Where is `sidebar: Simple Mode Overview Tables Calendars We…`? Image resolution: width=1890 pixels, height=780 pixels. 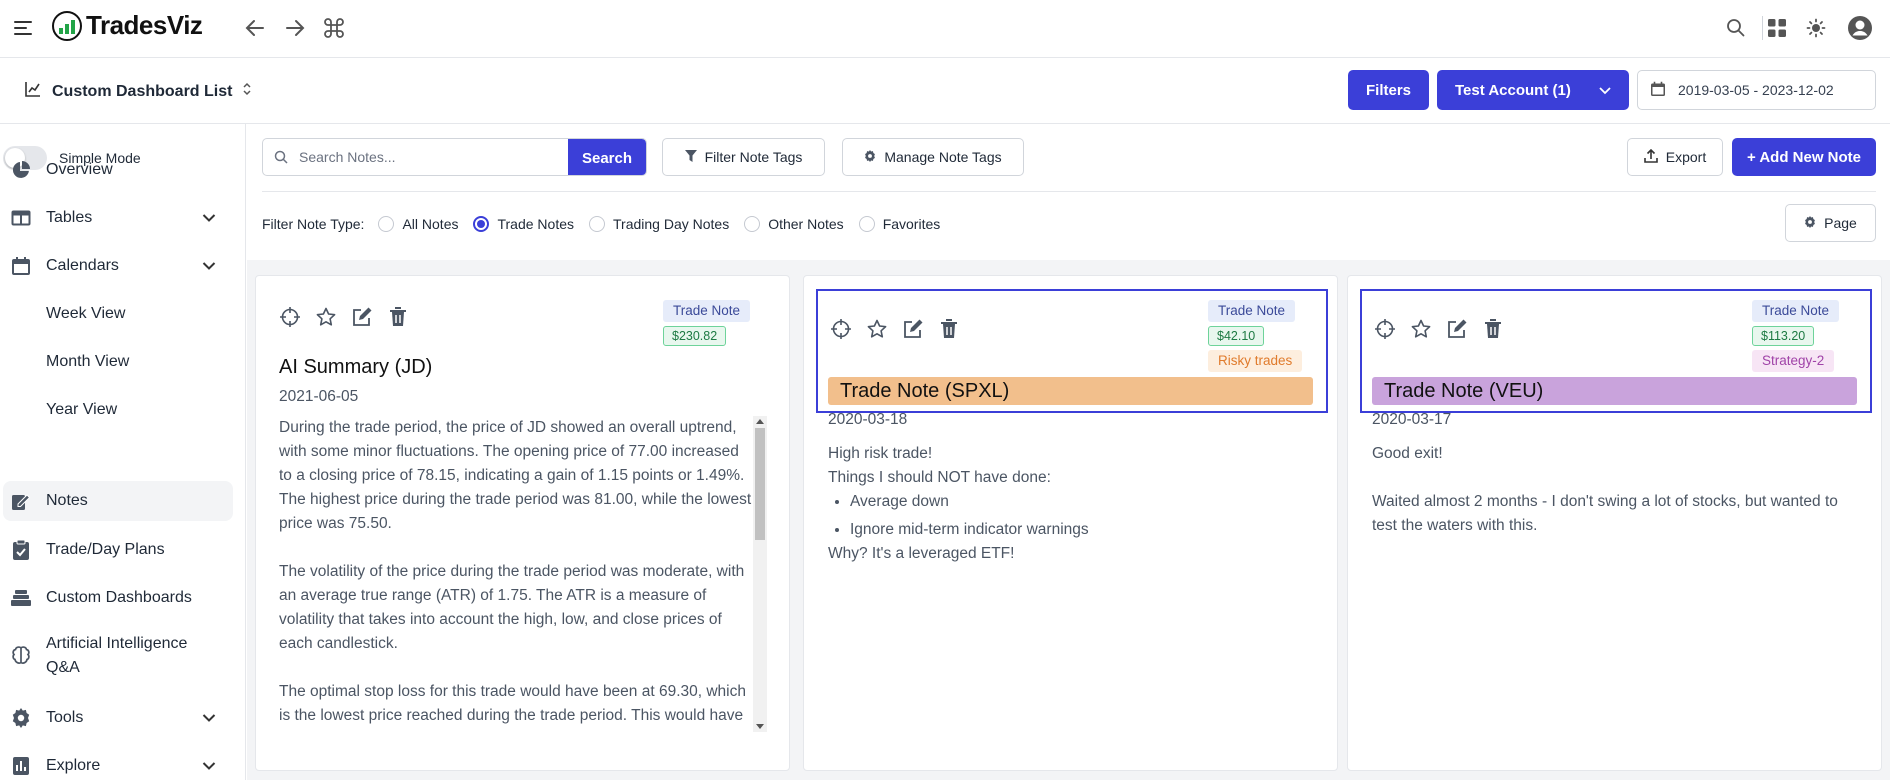
sidebar: Simple Mode Overview Tables Calendars We… is located at coordinates (123, 452).